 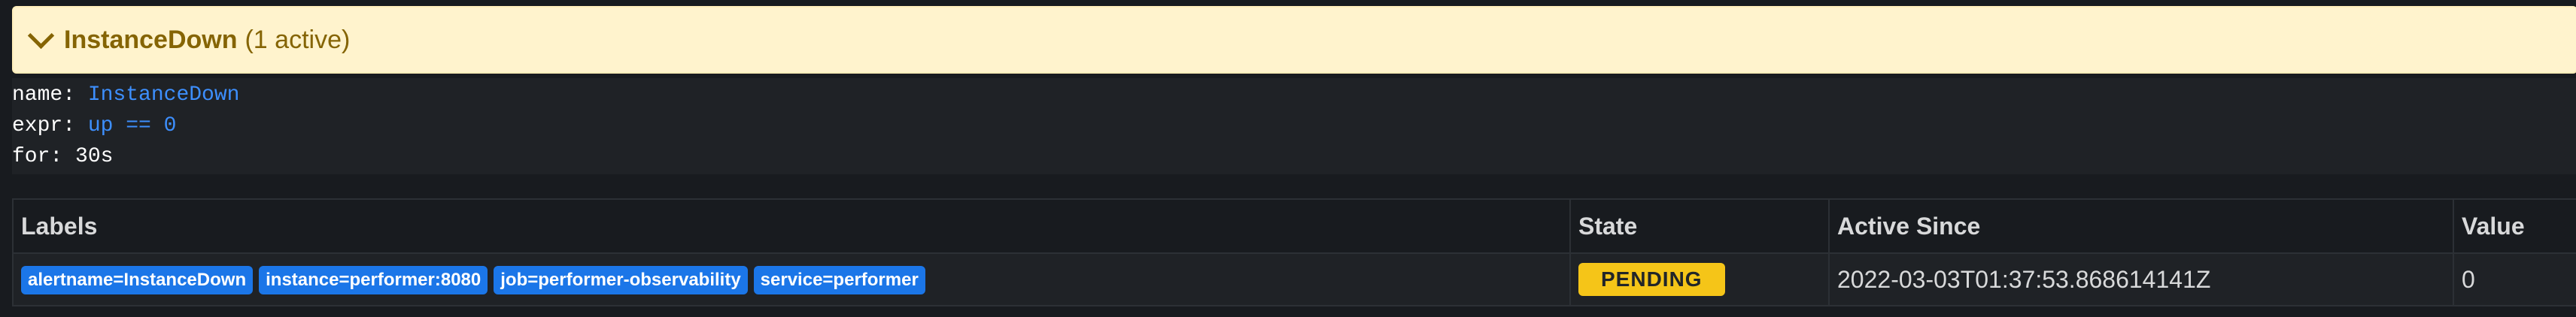 What do you see at coordinates (1700, 226) in the screenshot?
I see `header-state: State` at bounding box center [1700, 226].